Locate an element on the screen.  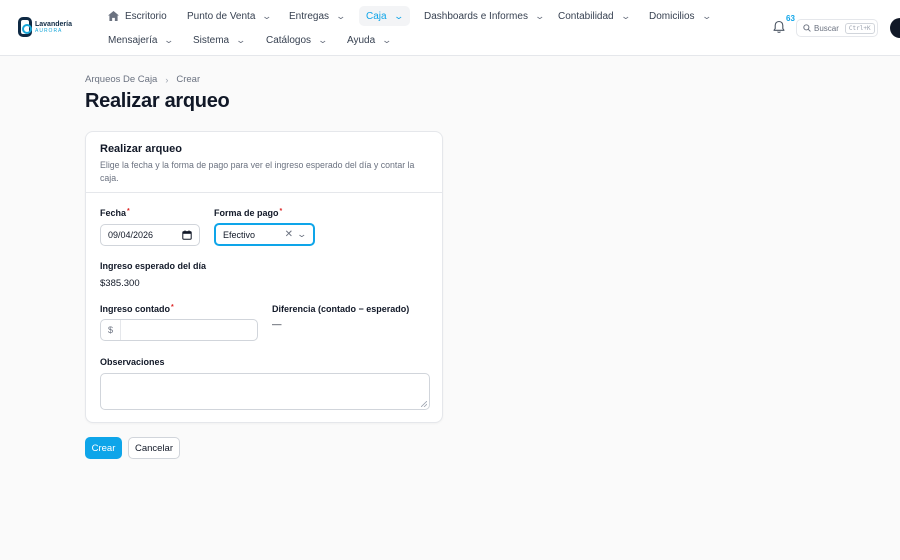
card-title: Realizar arqueo is located at coordinates (141, 149).